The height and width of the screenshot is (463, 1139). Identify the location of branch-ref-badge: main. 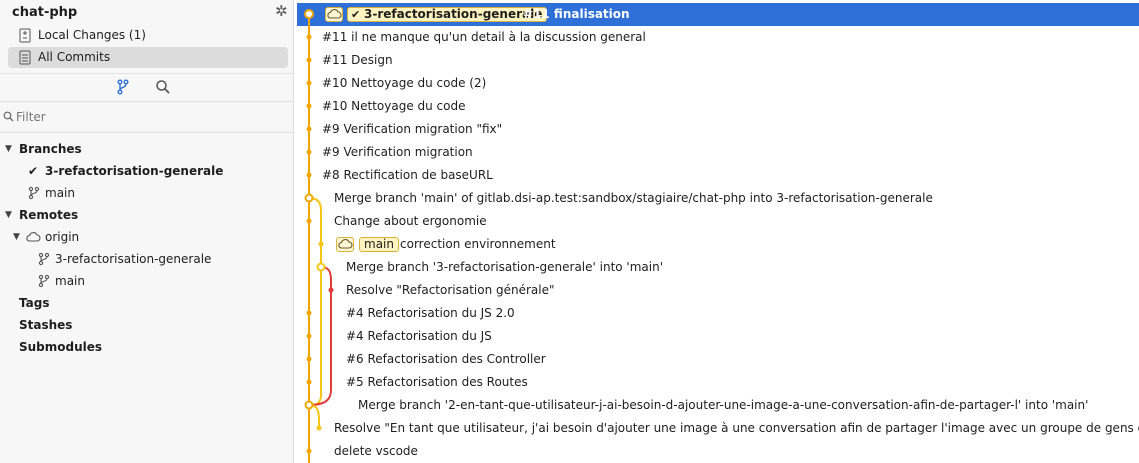
(379, 244).